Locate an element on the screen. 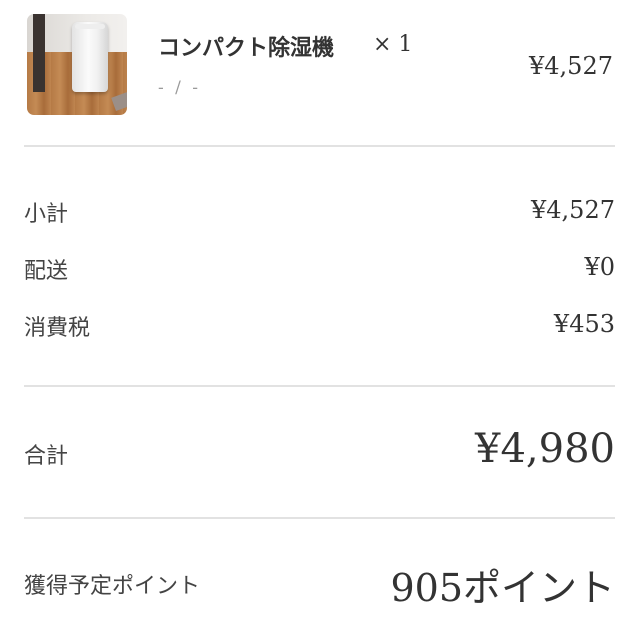 The height and width of the screenshot is (640, 640). total-label: 合計 is located at coordinates (46, 456).